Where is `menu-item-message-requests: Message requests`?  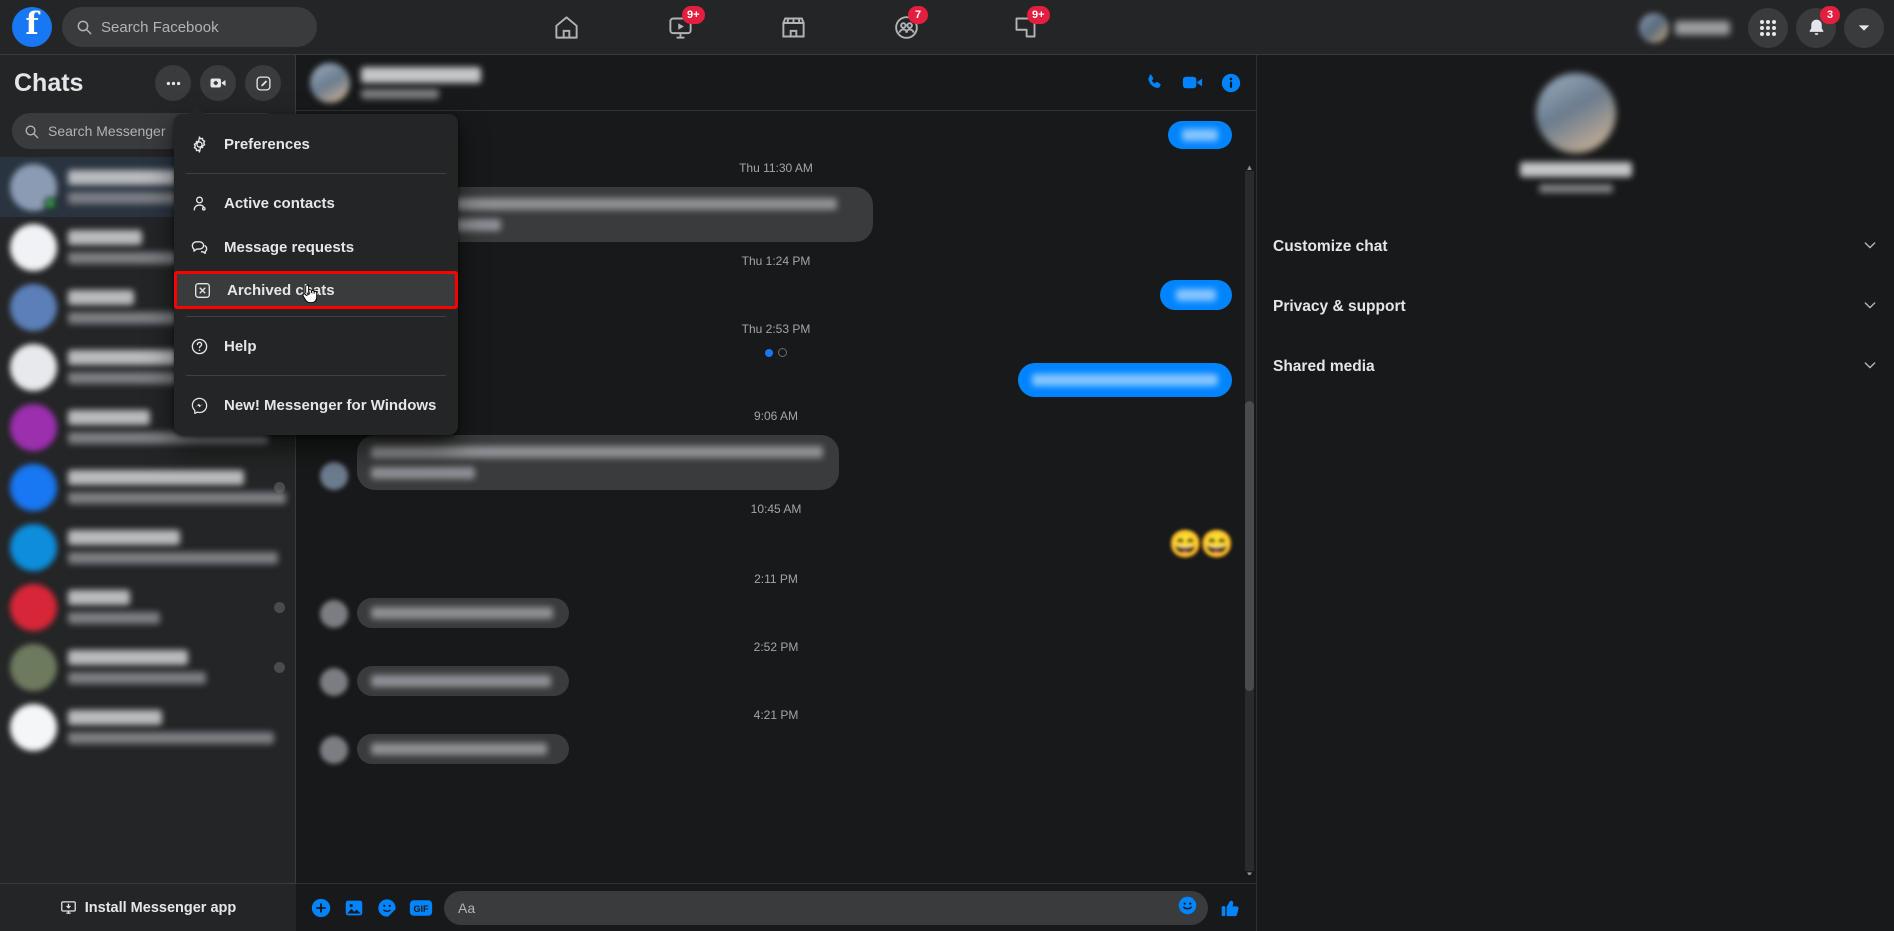
menu-item-message-requests: Message requests is located at coordinates (316, 247).